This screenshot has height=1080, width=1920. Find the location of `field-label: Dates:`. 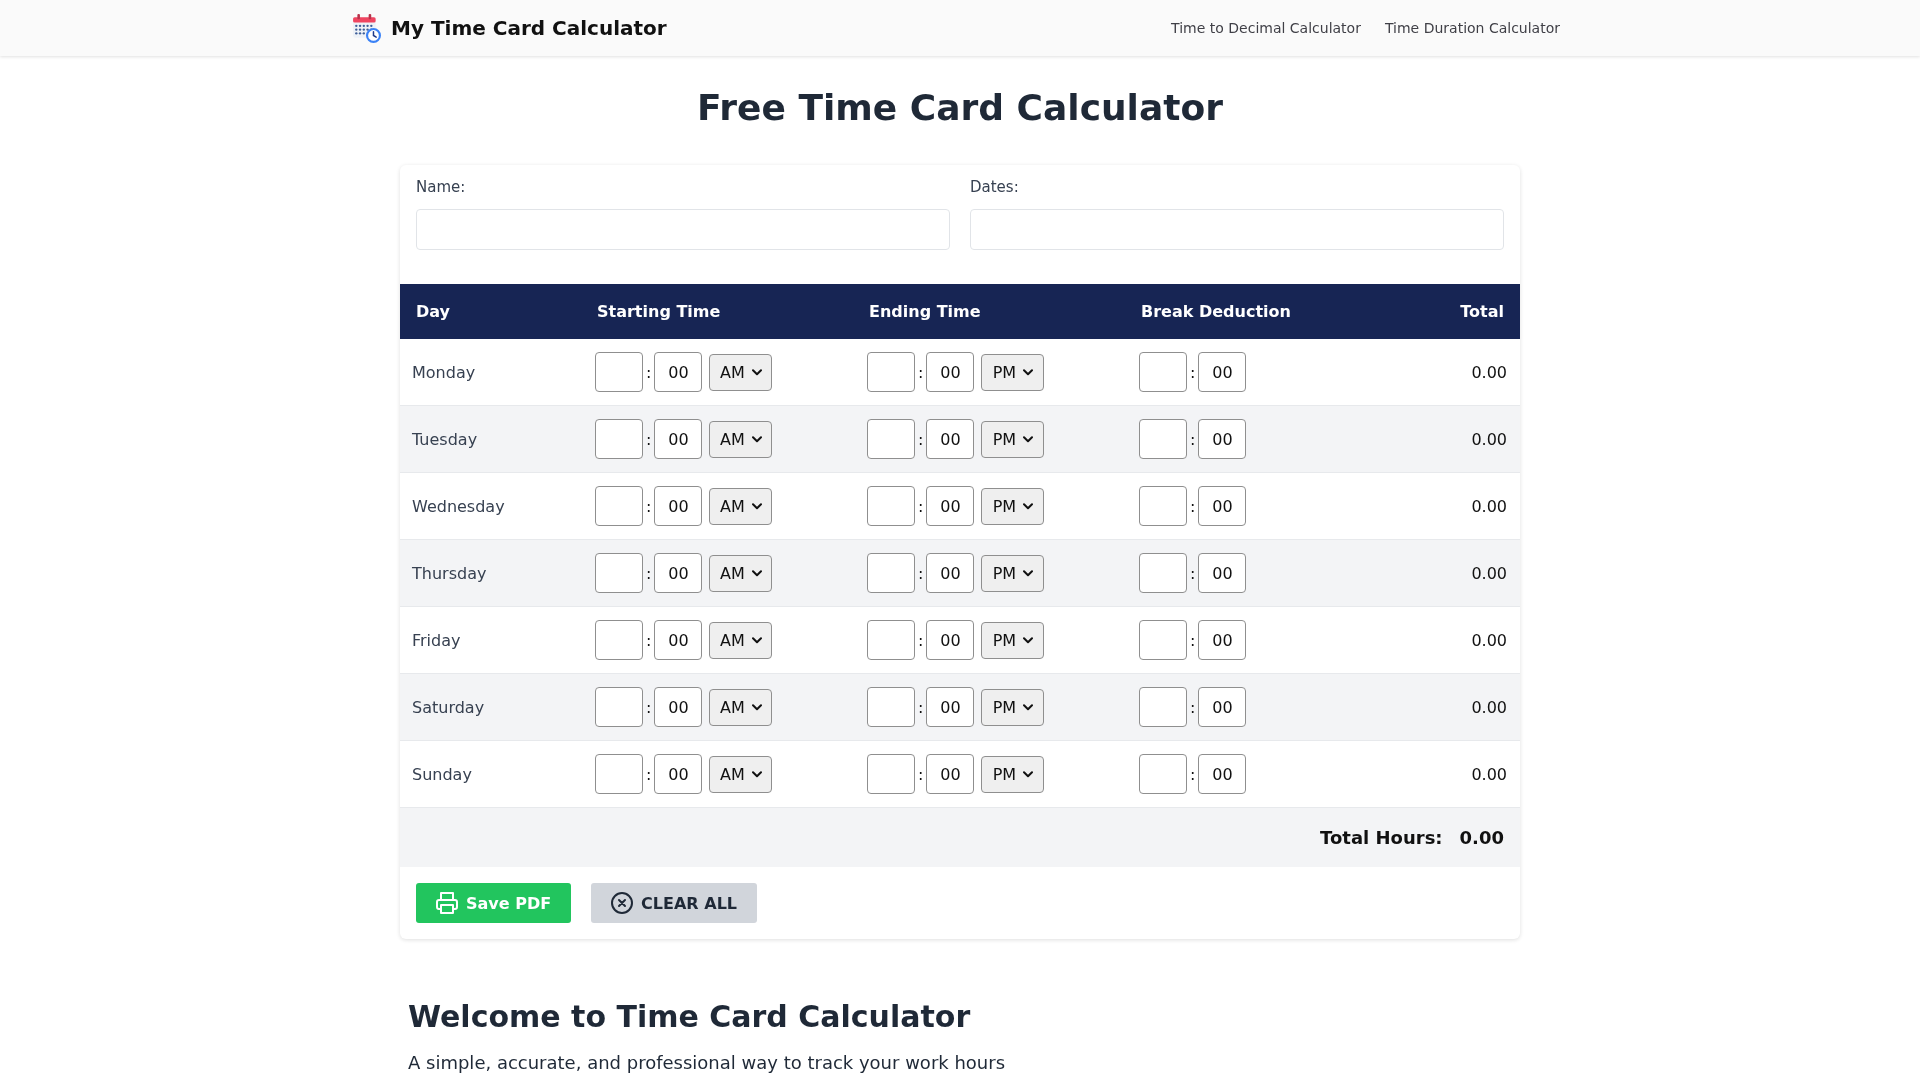

field-label: Dates: is located at coordinates (995, 187).